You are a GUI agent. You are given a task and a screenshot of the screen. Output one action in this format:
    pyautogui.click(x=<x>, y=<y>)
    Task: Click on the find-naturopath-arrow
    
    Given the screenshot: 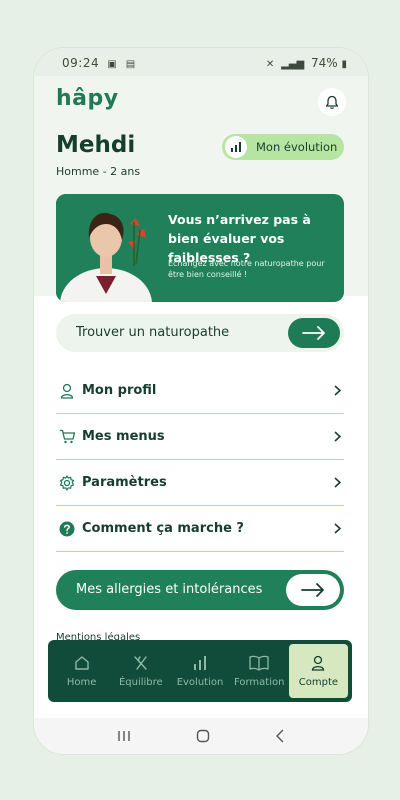 What is the action you would take?
    pyautogui.click(x=314, y=333)
    